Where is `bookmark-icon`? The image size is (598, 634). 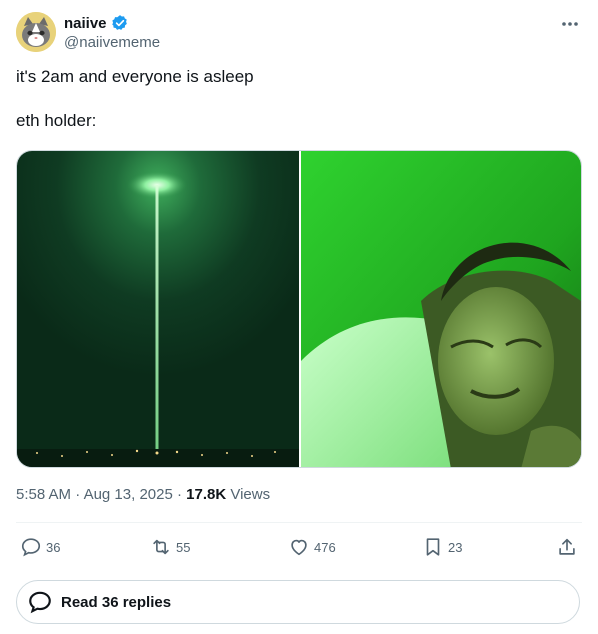 bookmark-icon is located at coordinates (433, 547).